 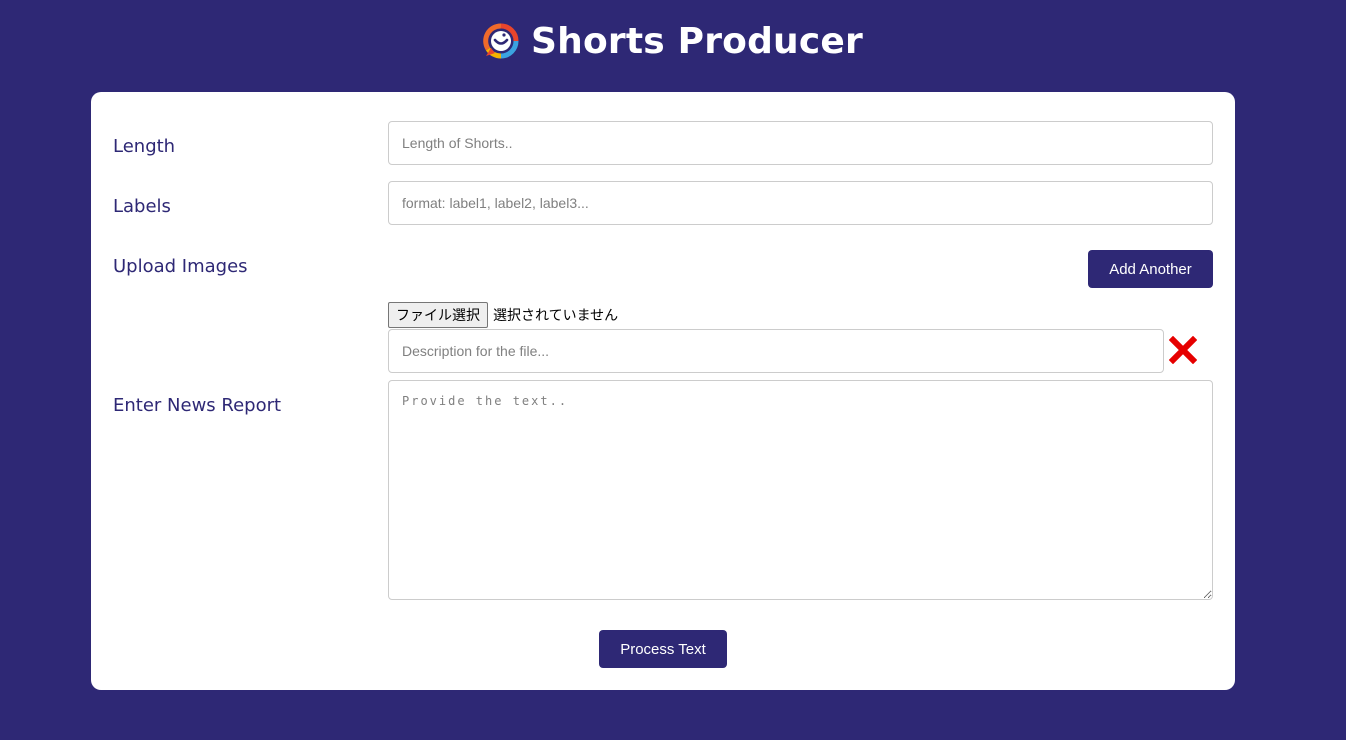 I want to click on chat-bubble-smile-icon, so click(x=501, y=41).